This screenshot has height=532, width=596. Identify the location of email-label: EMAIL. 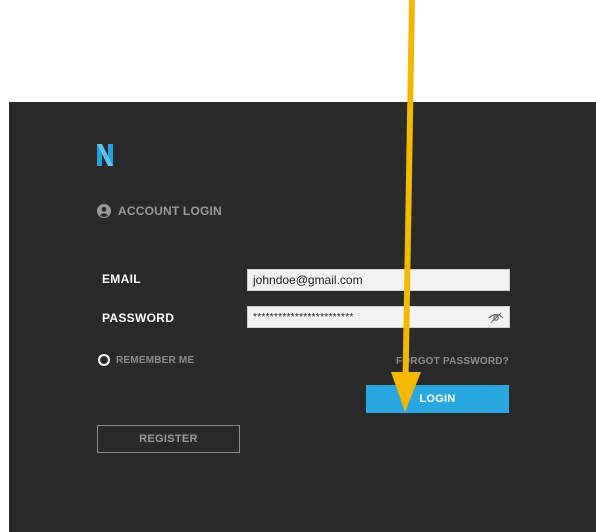
(121, 279).